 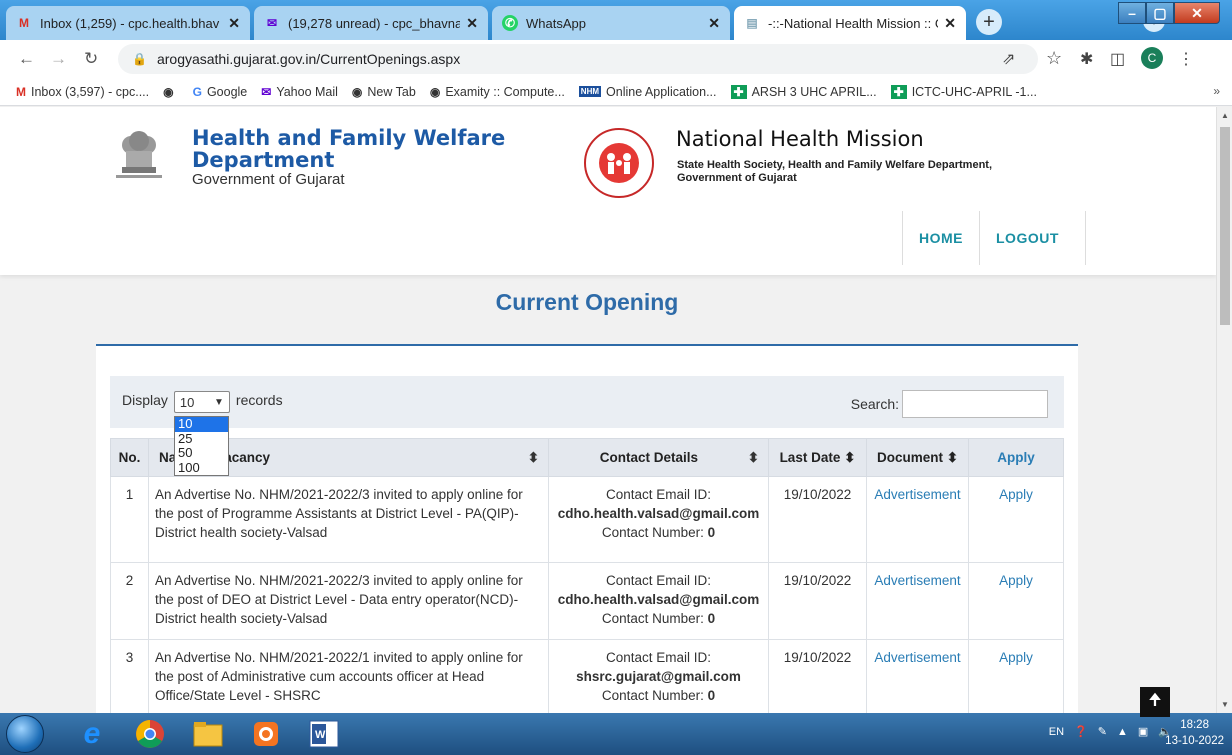 I want to click on ashoka-emblem-icon, so click(x=139, y=154).